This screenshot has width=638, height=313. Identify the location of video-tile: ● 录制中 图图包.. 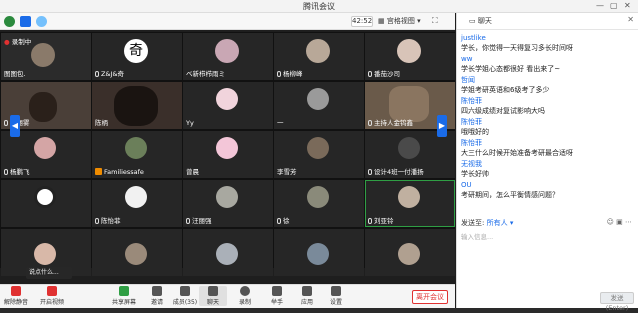
(46, 56).